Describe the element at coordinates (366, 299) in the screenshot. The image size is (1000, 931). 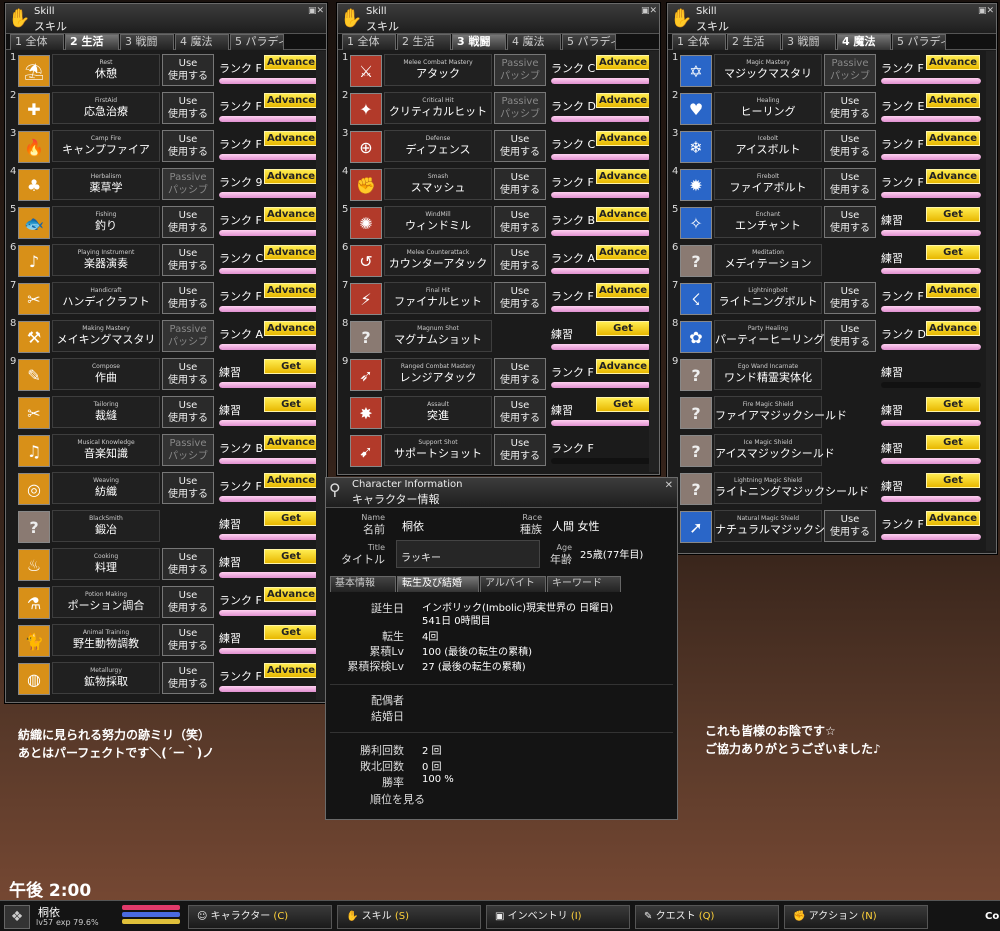
I see `final-hit-icon: ⚡` at that location.